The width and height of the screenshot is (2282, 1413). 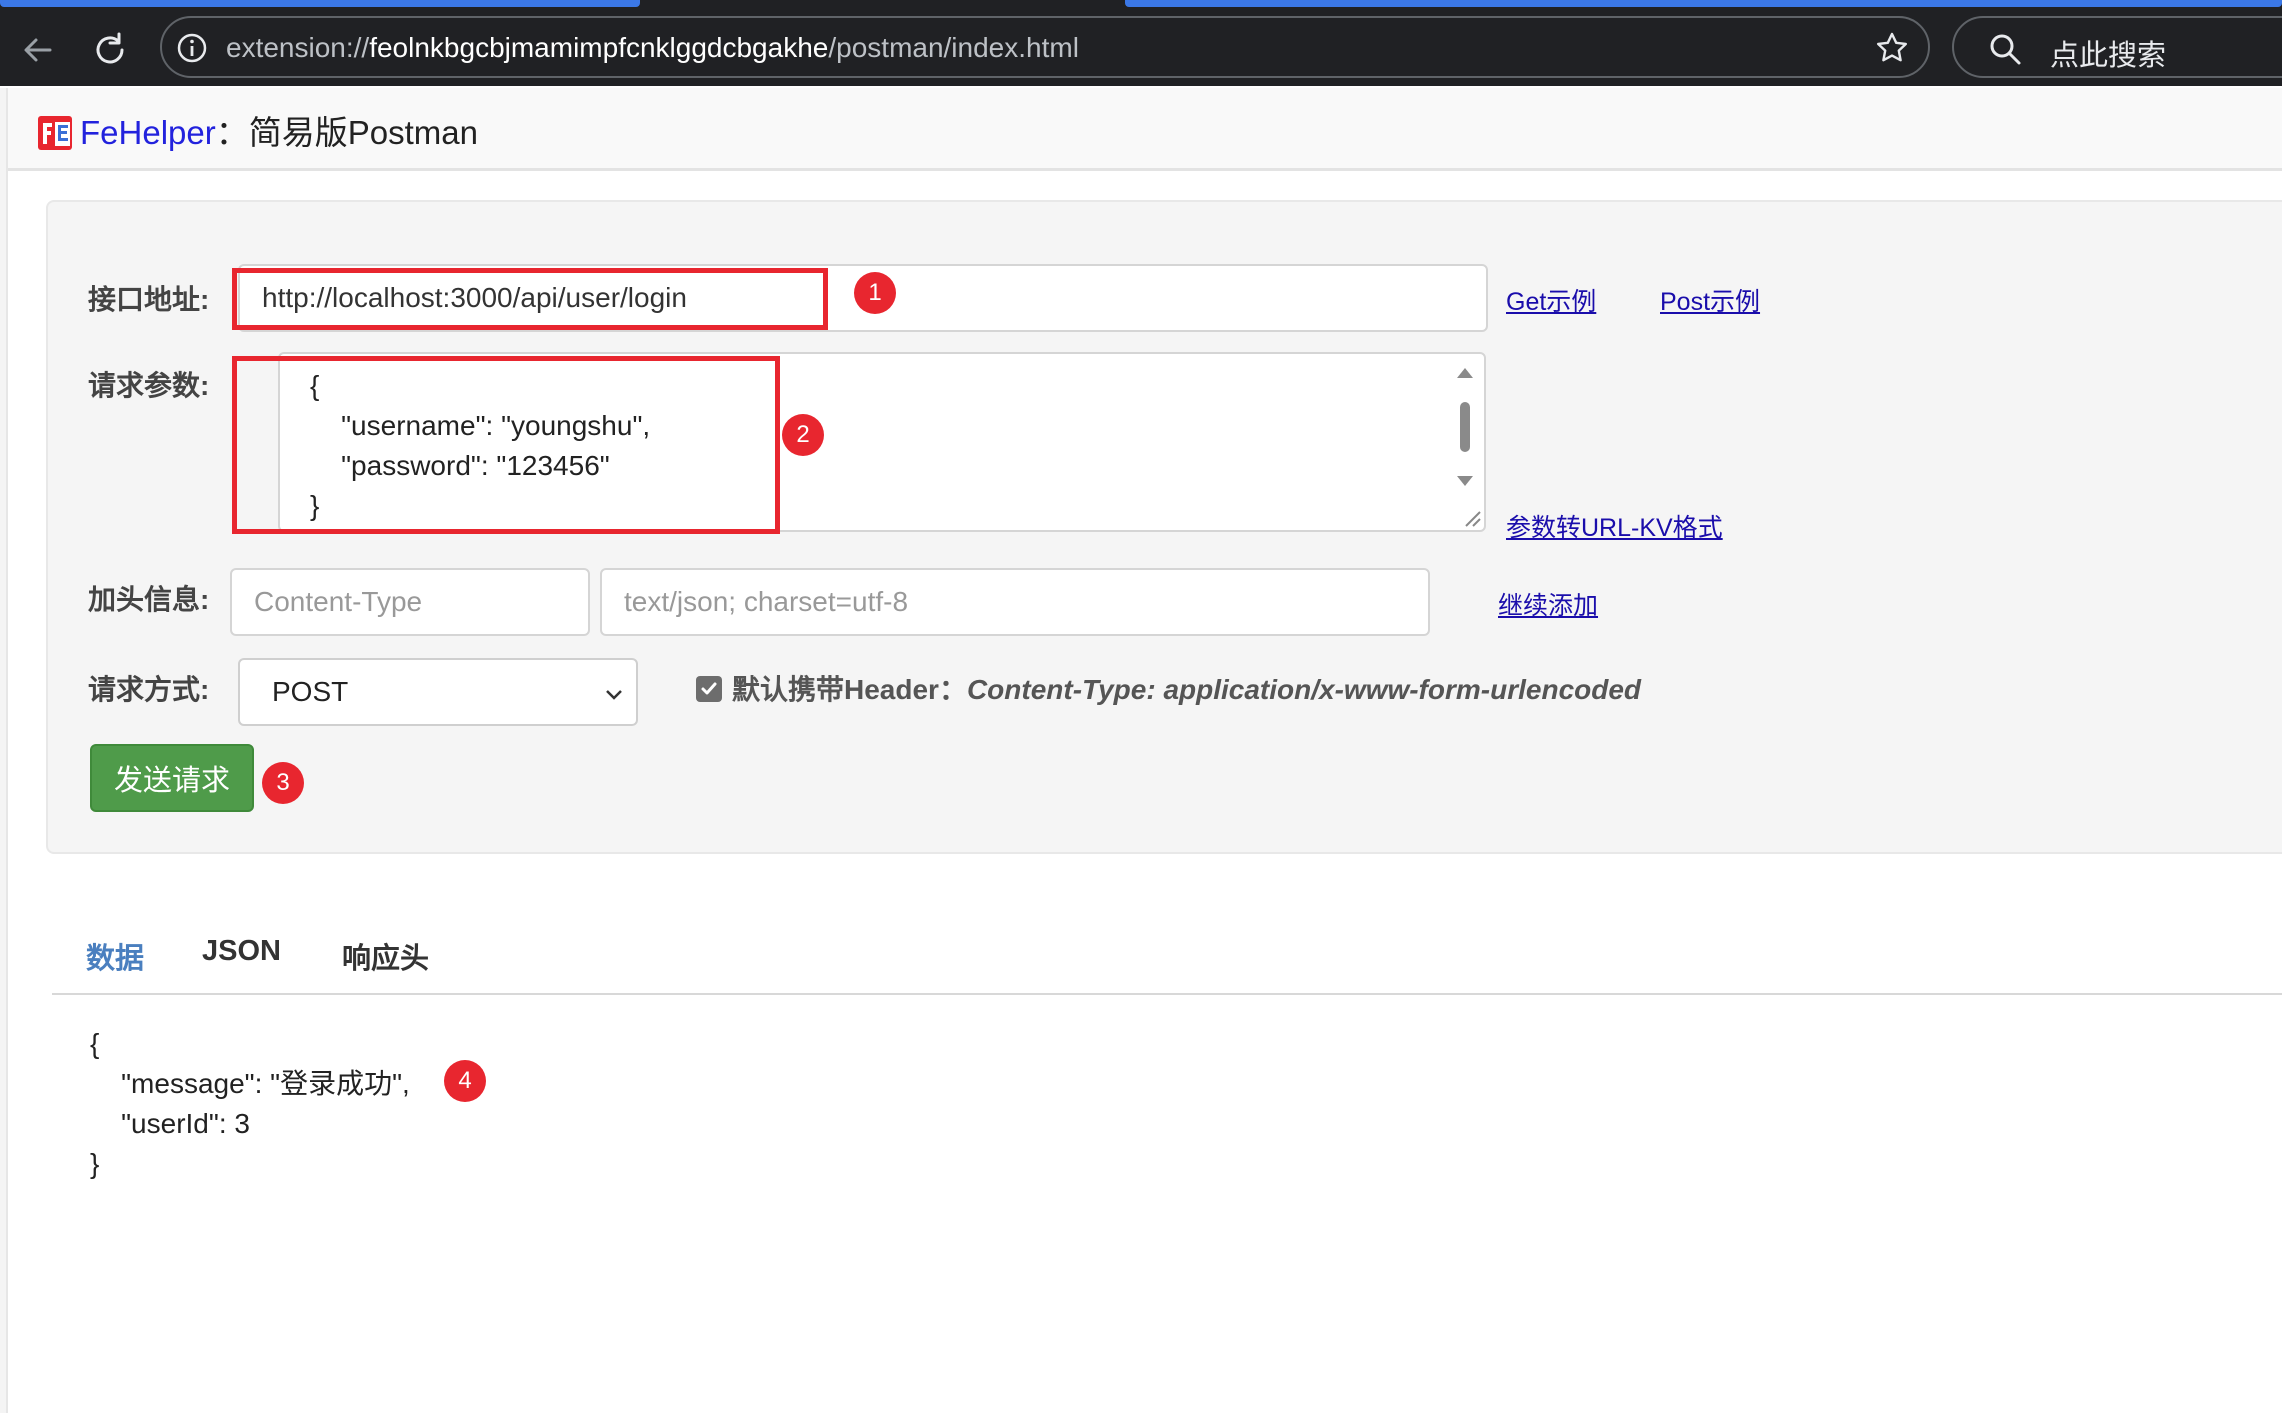 What do you see at coordinates (55, 133) in the screenshot?
I see `fehelper-logo-icon` at bounding box center [55, 133].